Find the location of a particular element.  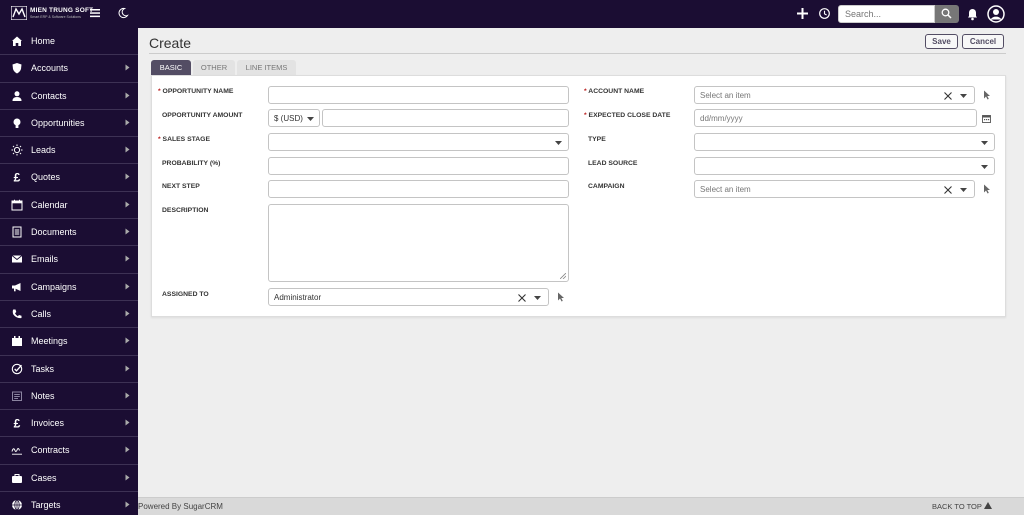

sidebar-item-accounts: Accounts is located at coordinates (69, 69).